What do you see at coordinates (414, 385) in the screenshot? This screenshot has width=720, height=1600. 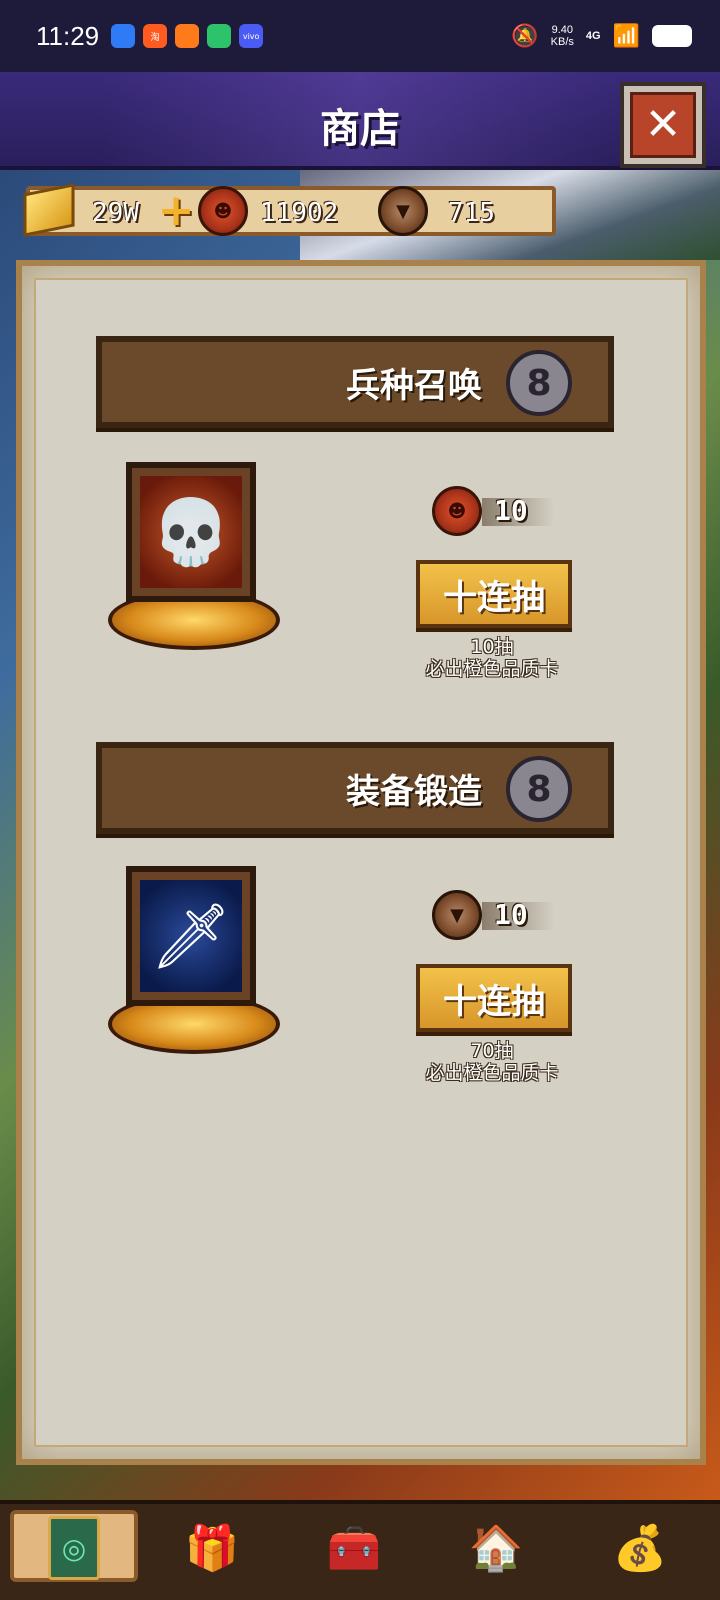 I see `section-title: 兵种召唤` at bounding box center [414, 385].